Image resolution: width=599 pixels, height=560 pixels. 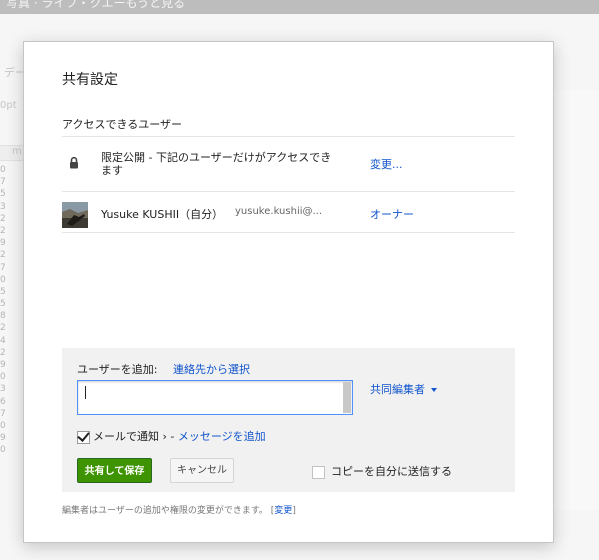 What do you see at coordinates (117, 369) in the screenshot?
I see `add-people-label: ユーザーを追加:` at bounding box center [117, 369].